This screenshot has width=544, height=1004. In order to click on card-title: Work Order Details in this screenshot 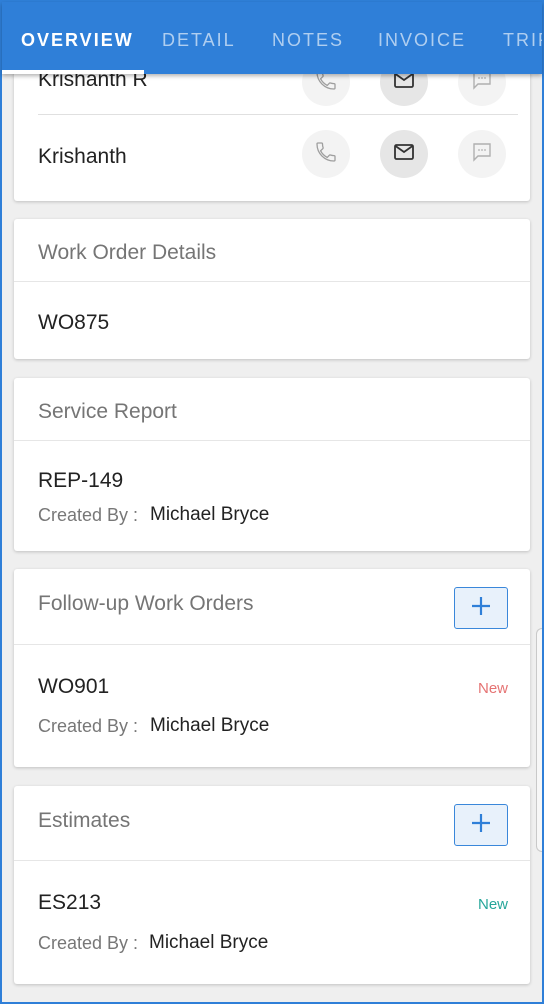, I will do `click(127, 252)`.